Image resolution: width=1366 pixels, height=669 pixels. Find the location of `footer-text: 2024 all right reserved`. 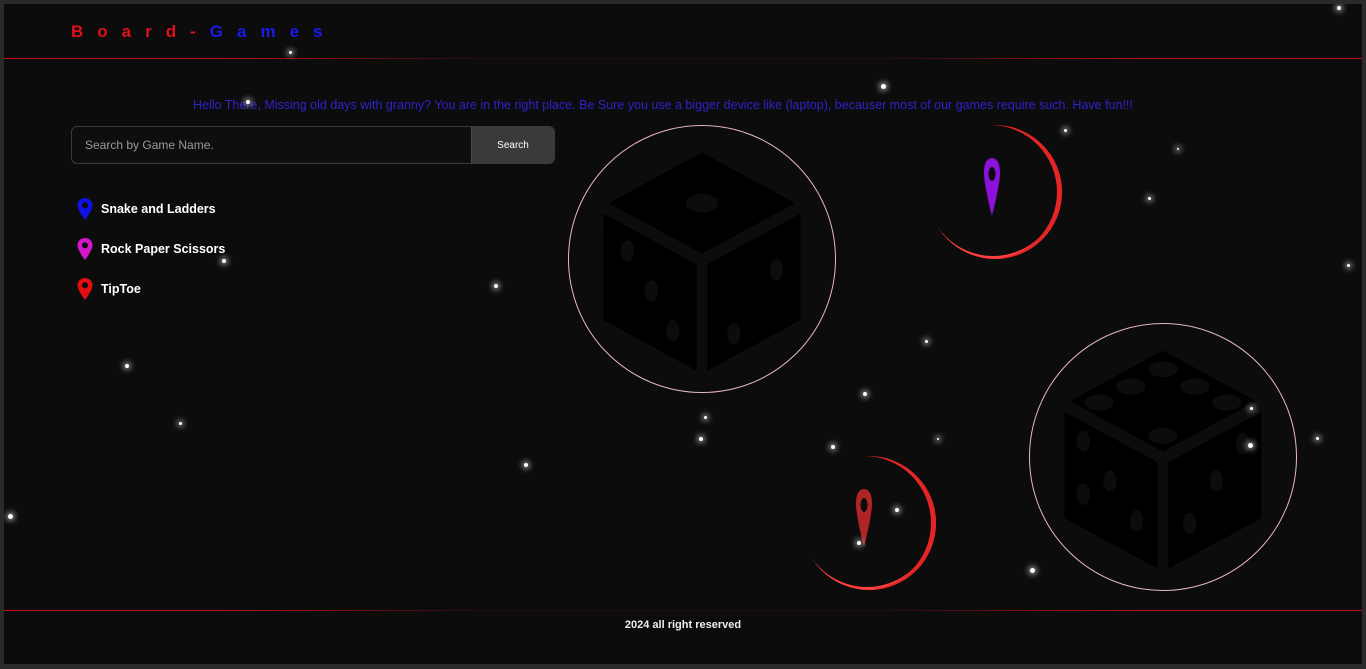

footer-text: 2024 all right reserved is located at coordinates (683, 625).